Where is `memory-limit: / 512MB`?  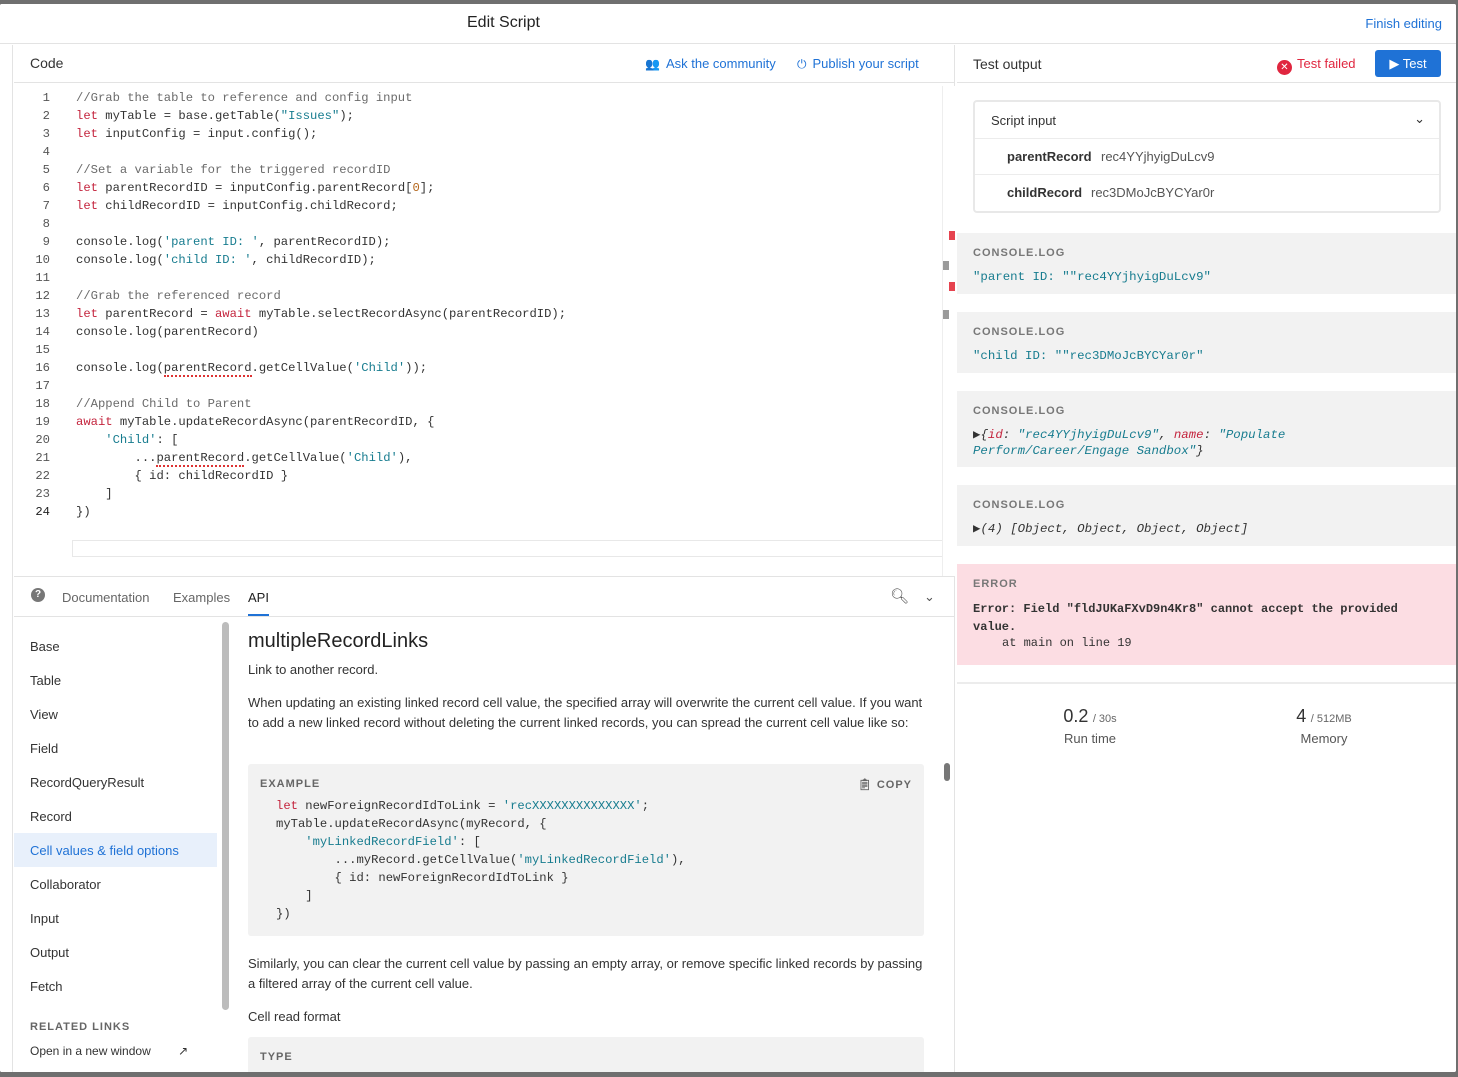
memory-limit: / 512MB is located at coordinates (1331, 719).